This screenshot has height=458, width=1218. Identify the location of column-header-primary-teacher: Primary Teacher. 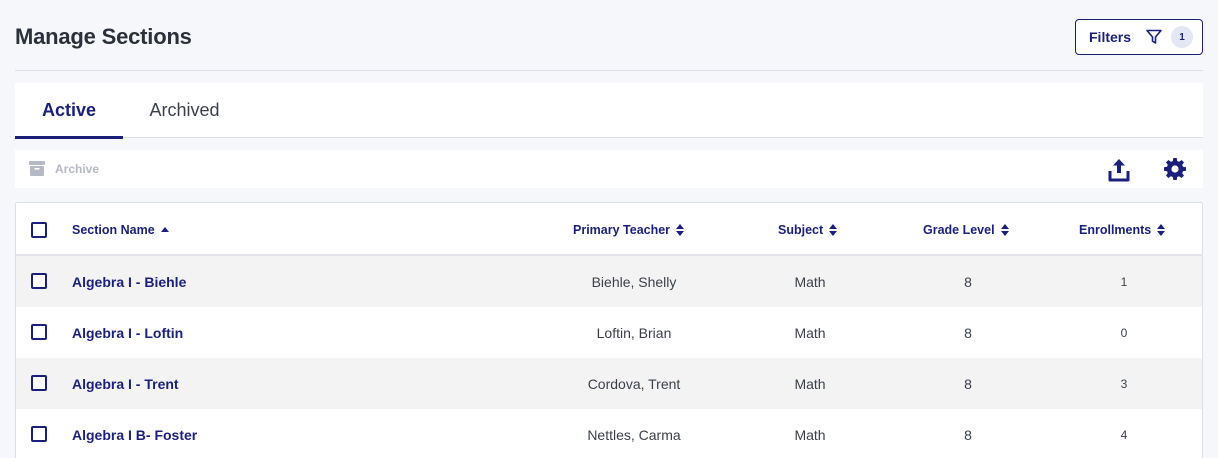
(629, 229).